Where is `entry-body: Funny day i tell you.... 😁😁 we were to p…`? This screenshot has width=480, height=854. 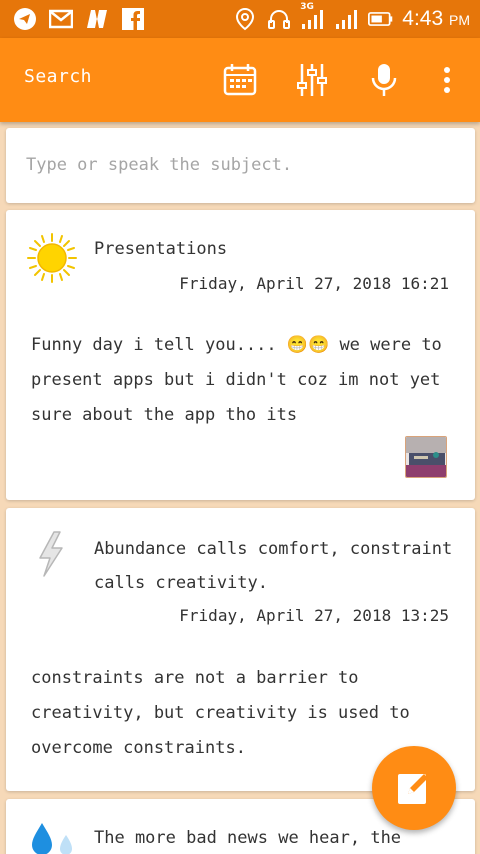
entry-body: Funny day i tell you.... 😁😁 we were to p… is located at coordinates (236, 380).